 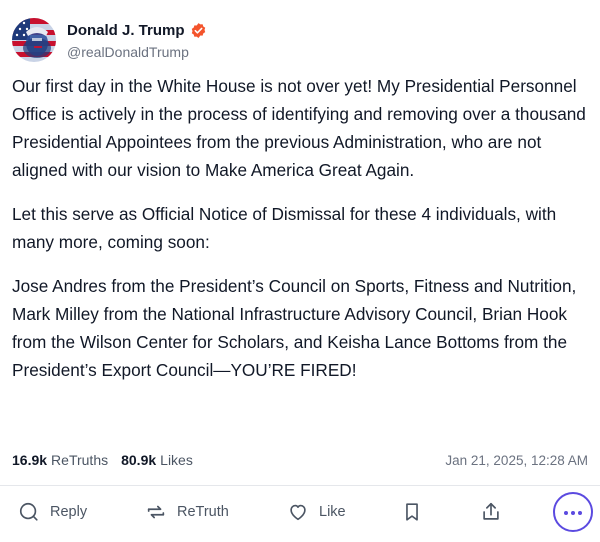 What do you see at coordinates (516, 460) in the screenshot?
I see `post-timestamp: Jan 21, 2025, 12:28 AM` at bounding box center [516, 460].